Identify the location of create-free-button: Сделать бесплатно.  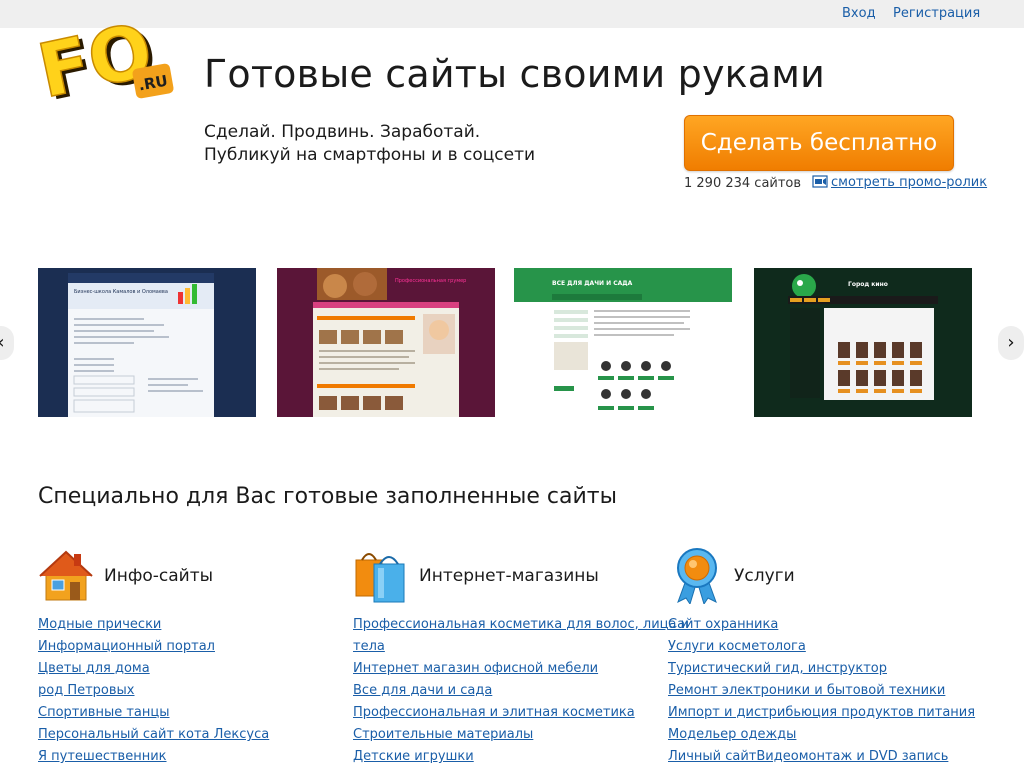
(819, 143).